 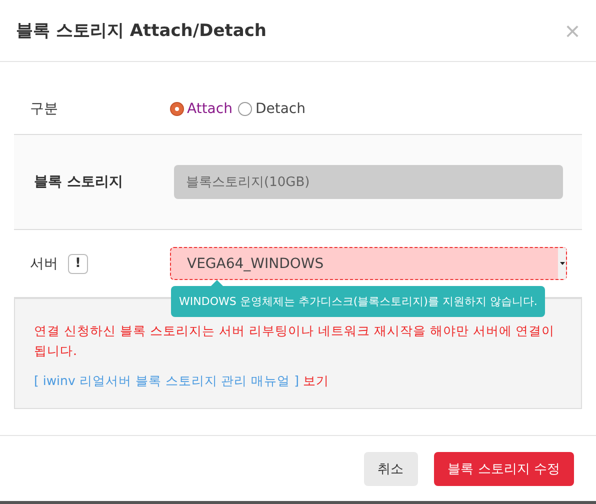 I want to click on dialog-title: 블록 스토리지 Attach/Detach, so click(x=141, y=31).